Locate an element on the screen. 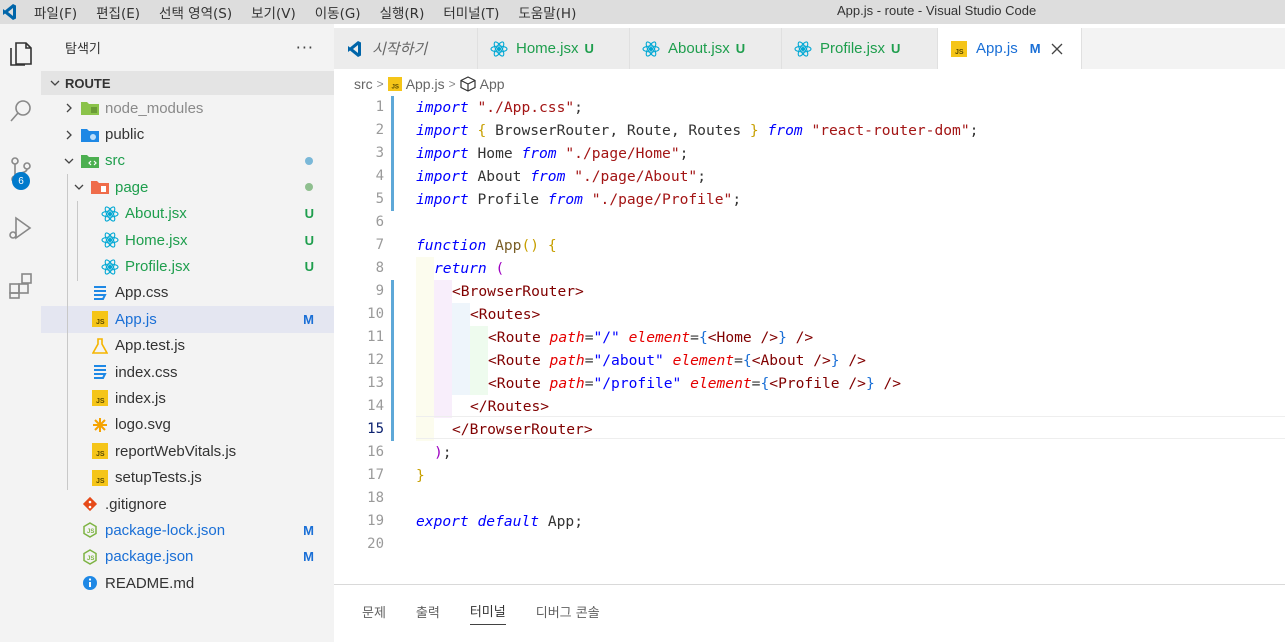 The width and height of the screenshot is (1285, 642). chevron-right-icon is located at coordinates (69, 135).